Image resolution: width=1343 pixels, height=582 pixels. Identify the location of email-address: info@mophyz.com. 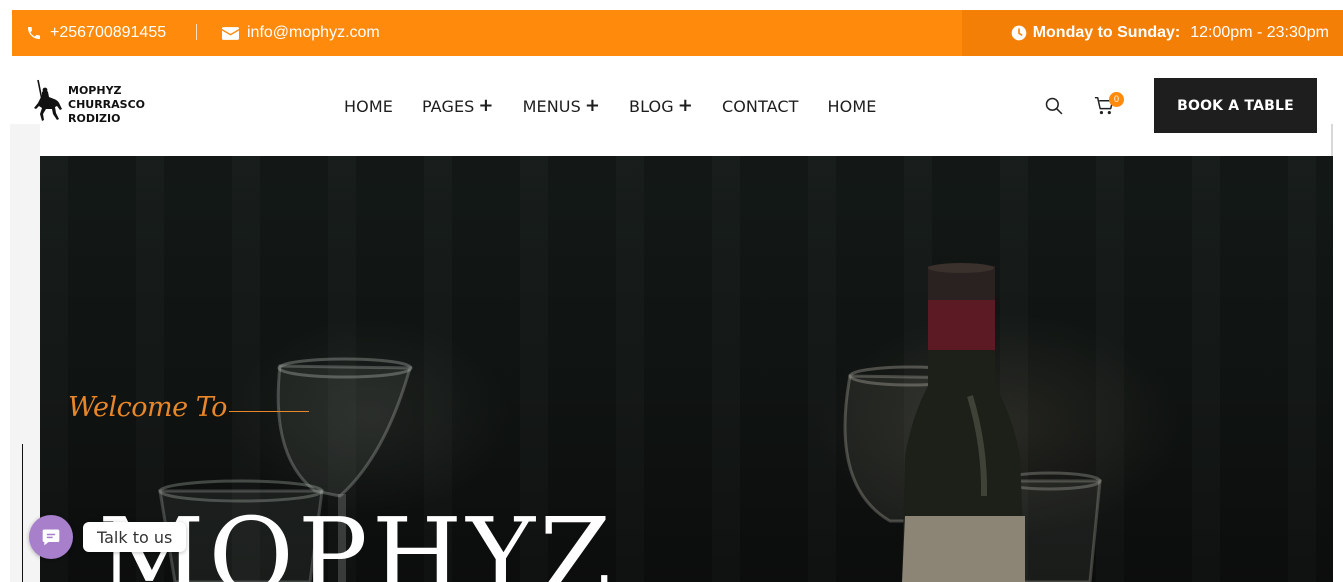
(313, 33).